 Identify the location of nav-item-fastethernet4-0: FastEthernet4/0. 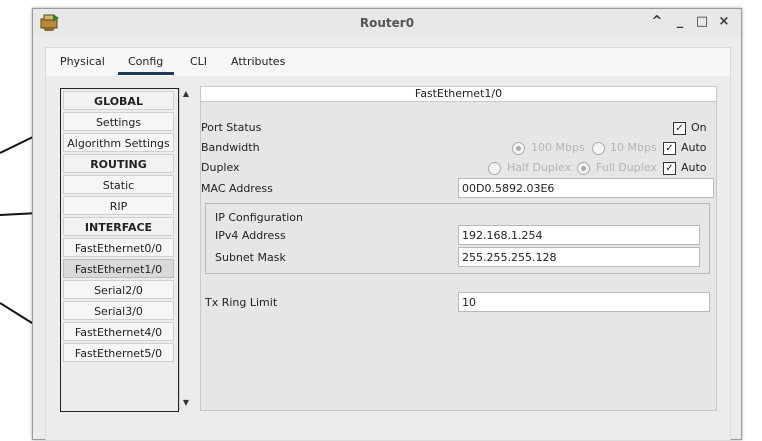
(118, 331).